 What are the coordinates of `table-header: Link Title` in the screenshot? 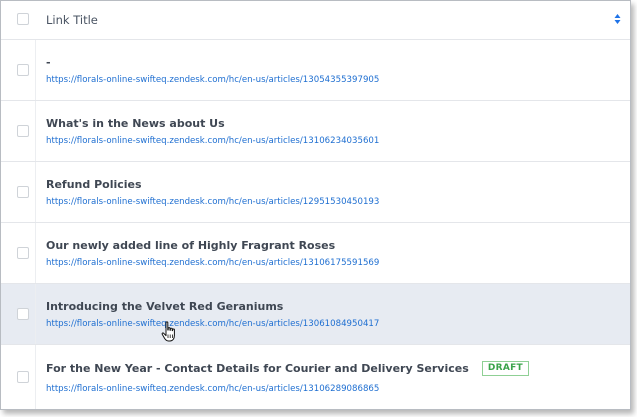 It's located at (315, 20).